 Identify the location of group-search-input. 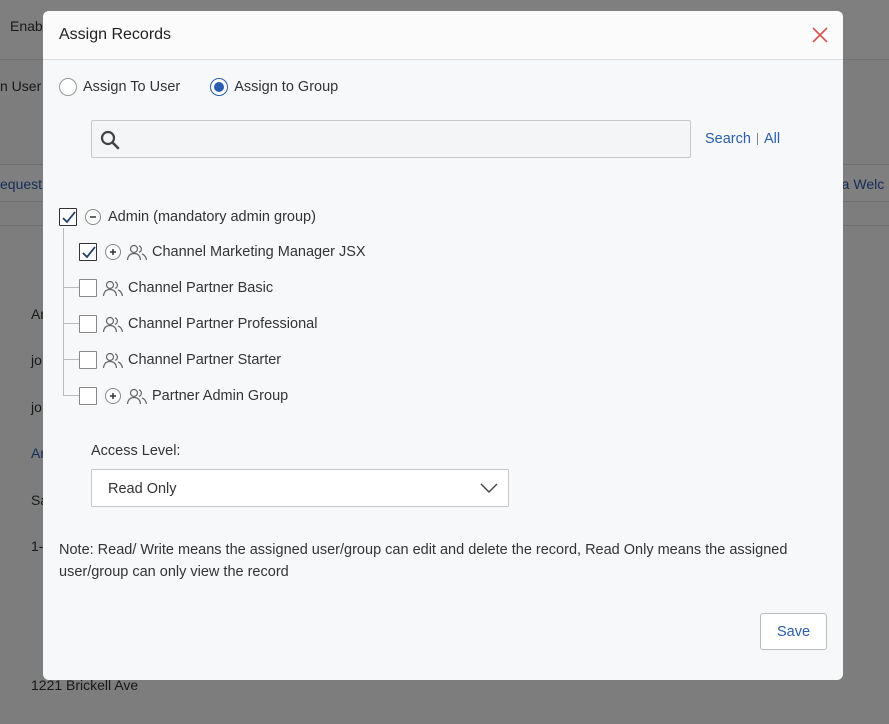
(406, 139).